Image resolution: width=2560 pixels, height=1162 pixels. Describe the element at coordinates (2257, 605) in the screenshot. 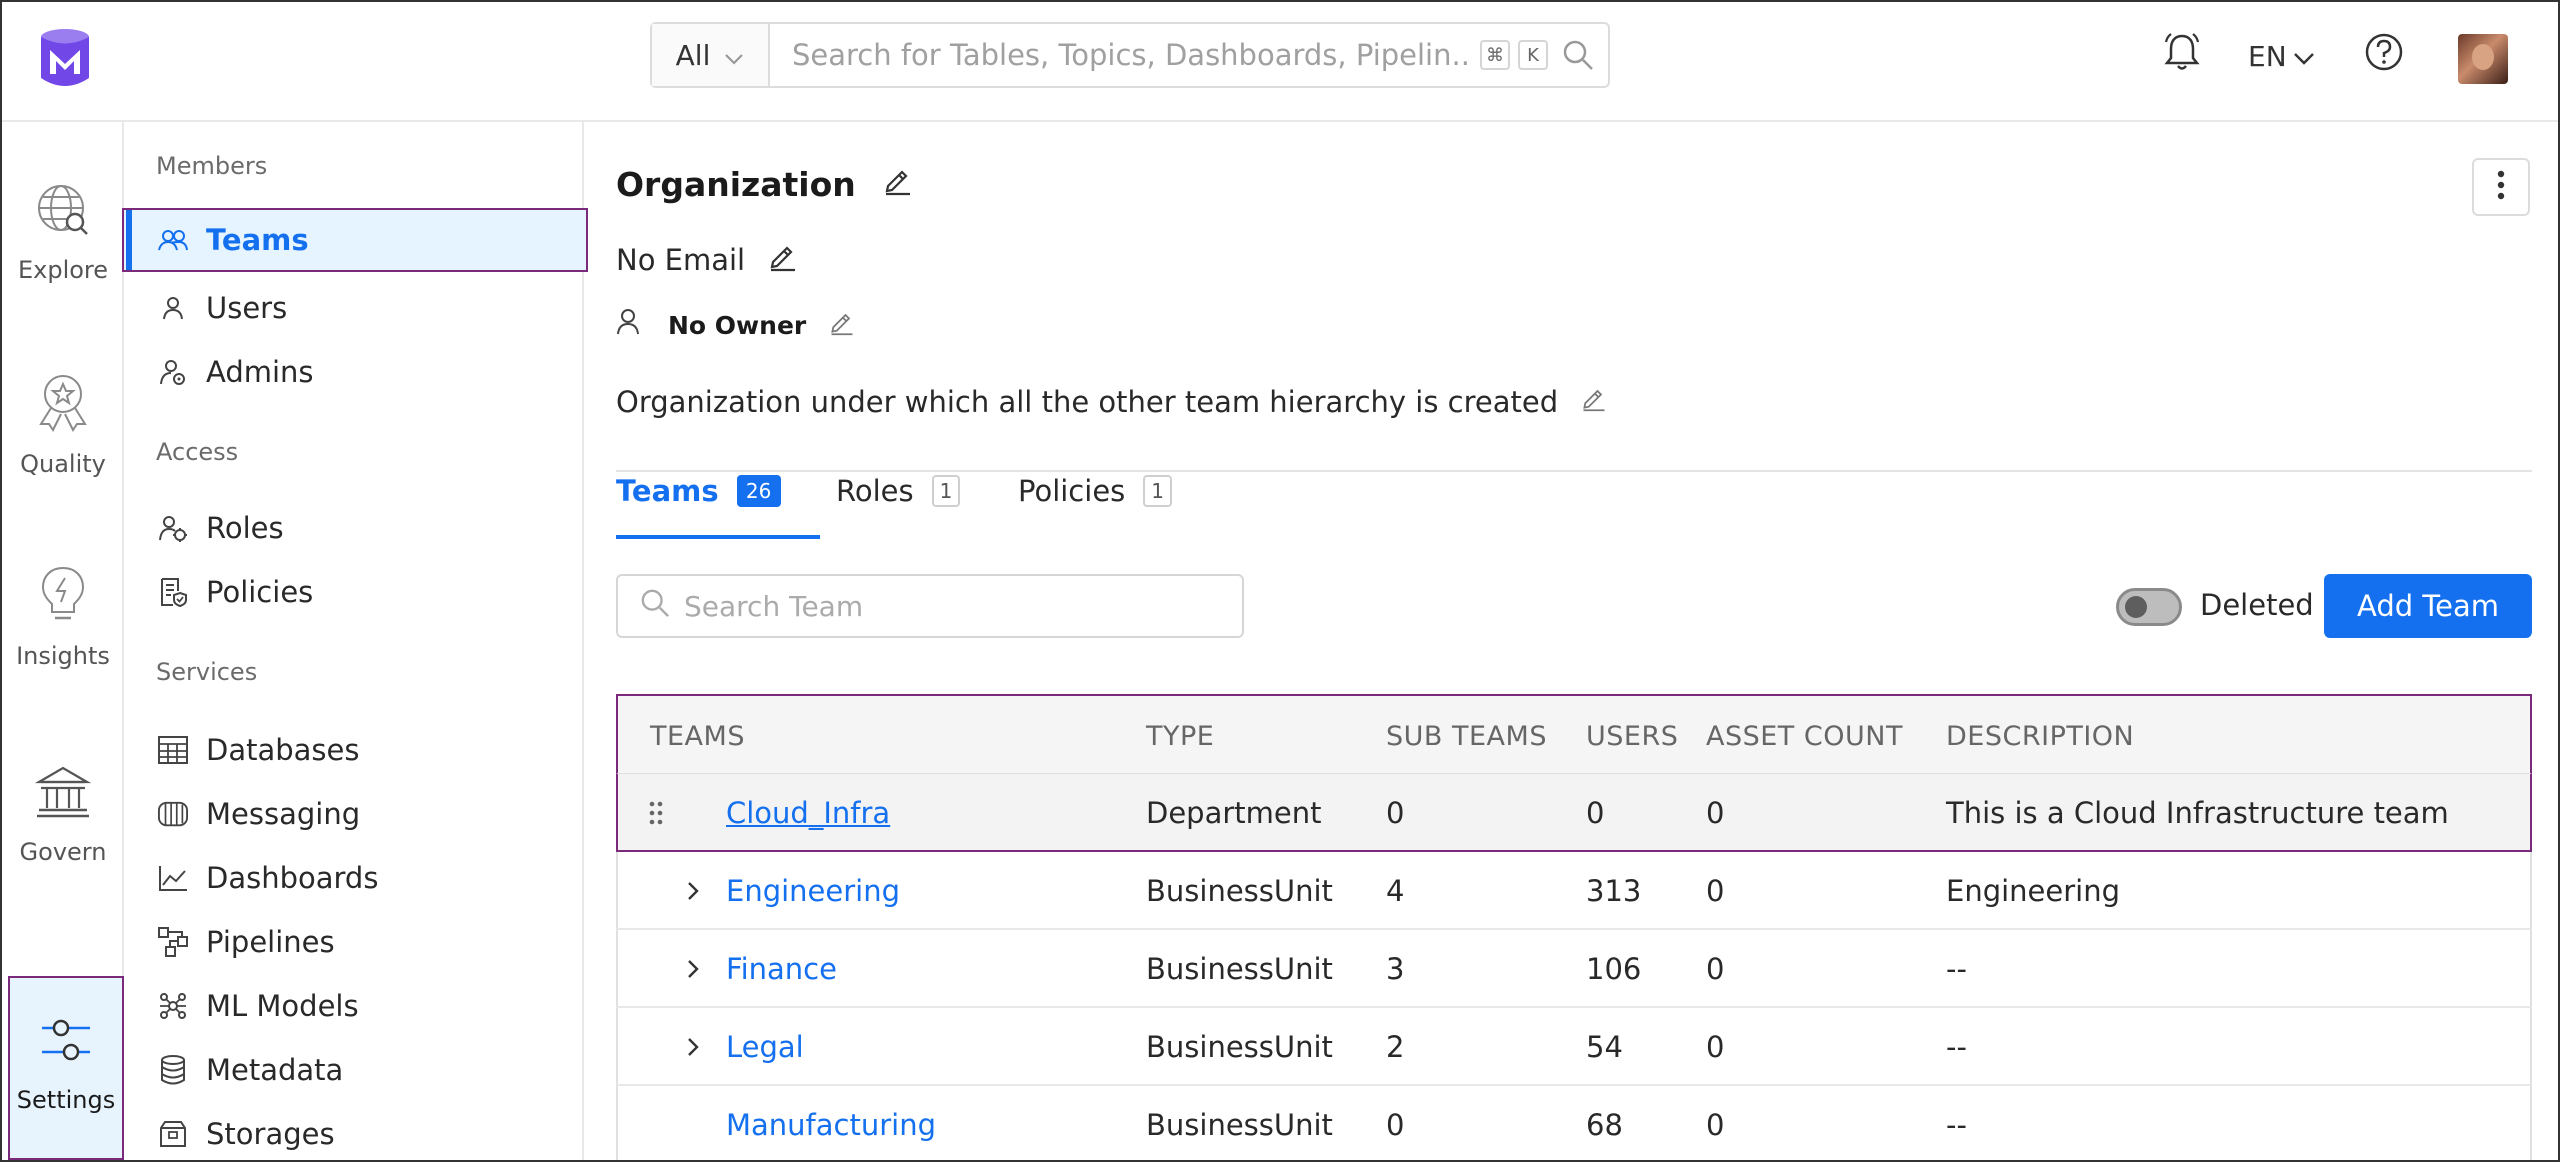

I see `deleted-label: Deleted` at that location.